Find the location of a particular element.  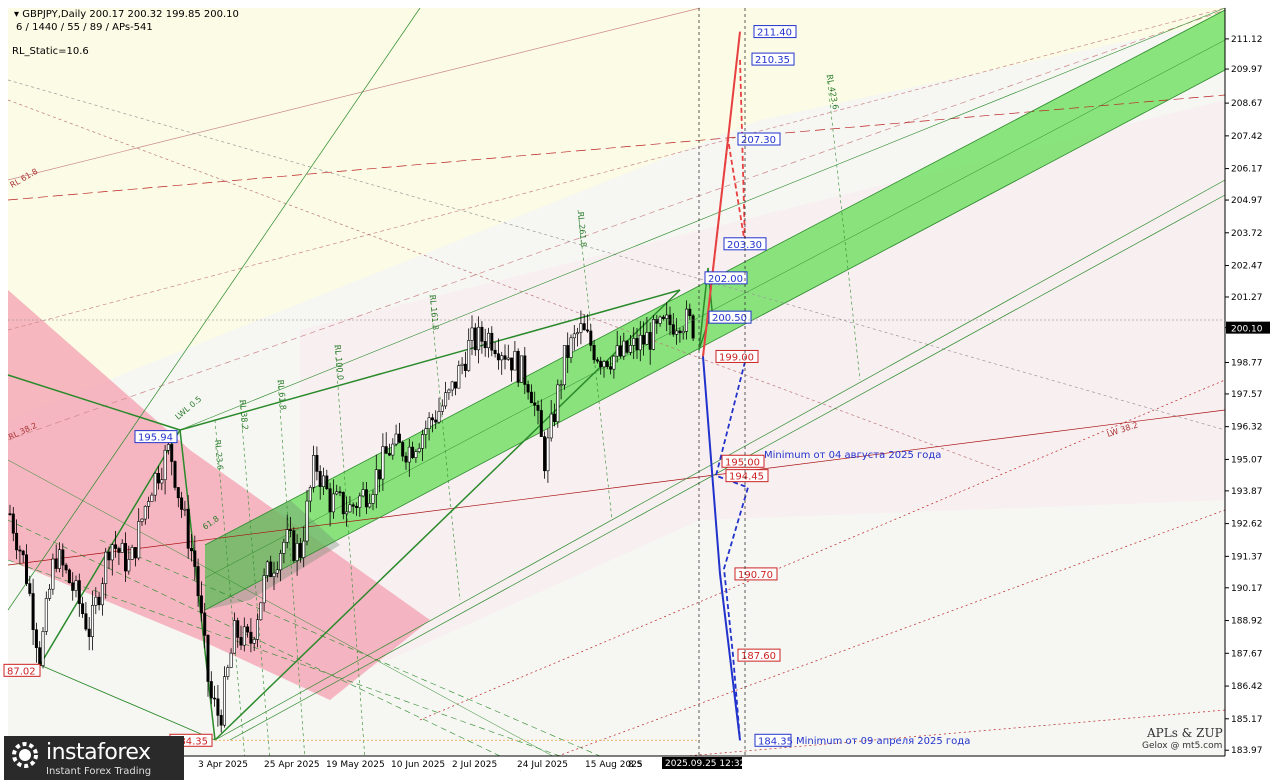

y-tick-label: 211.12 is located at coordinates (1247, 40).